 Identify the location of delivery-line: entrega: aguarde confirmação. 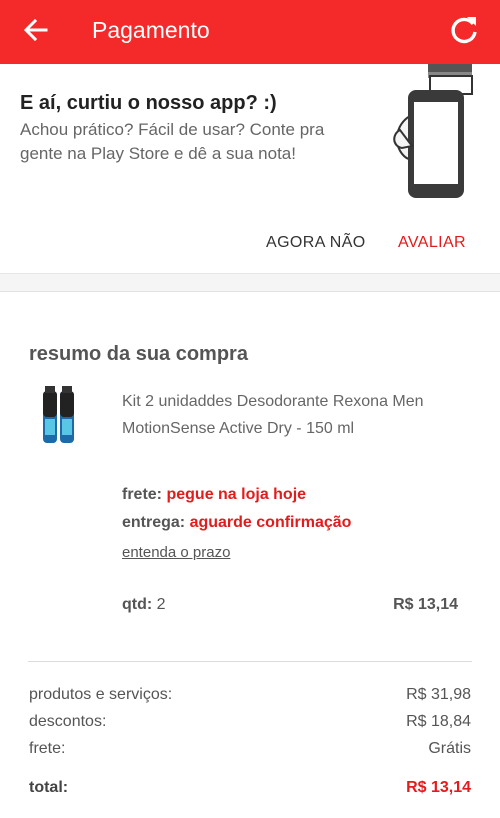
(236, 523).